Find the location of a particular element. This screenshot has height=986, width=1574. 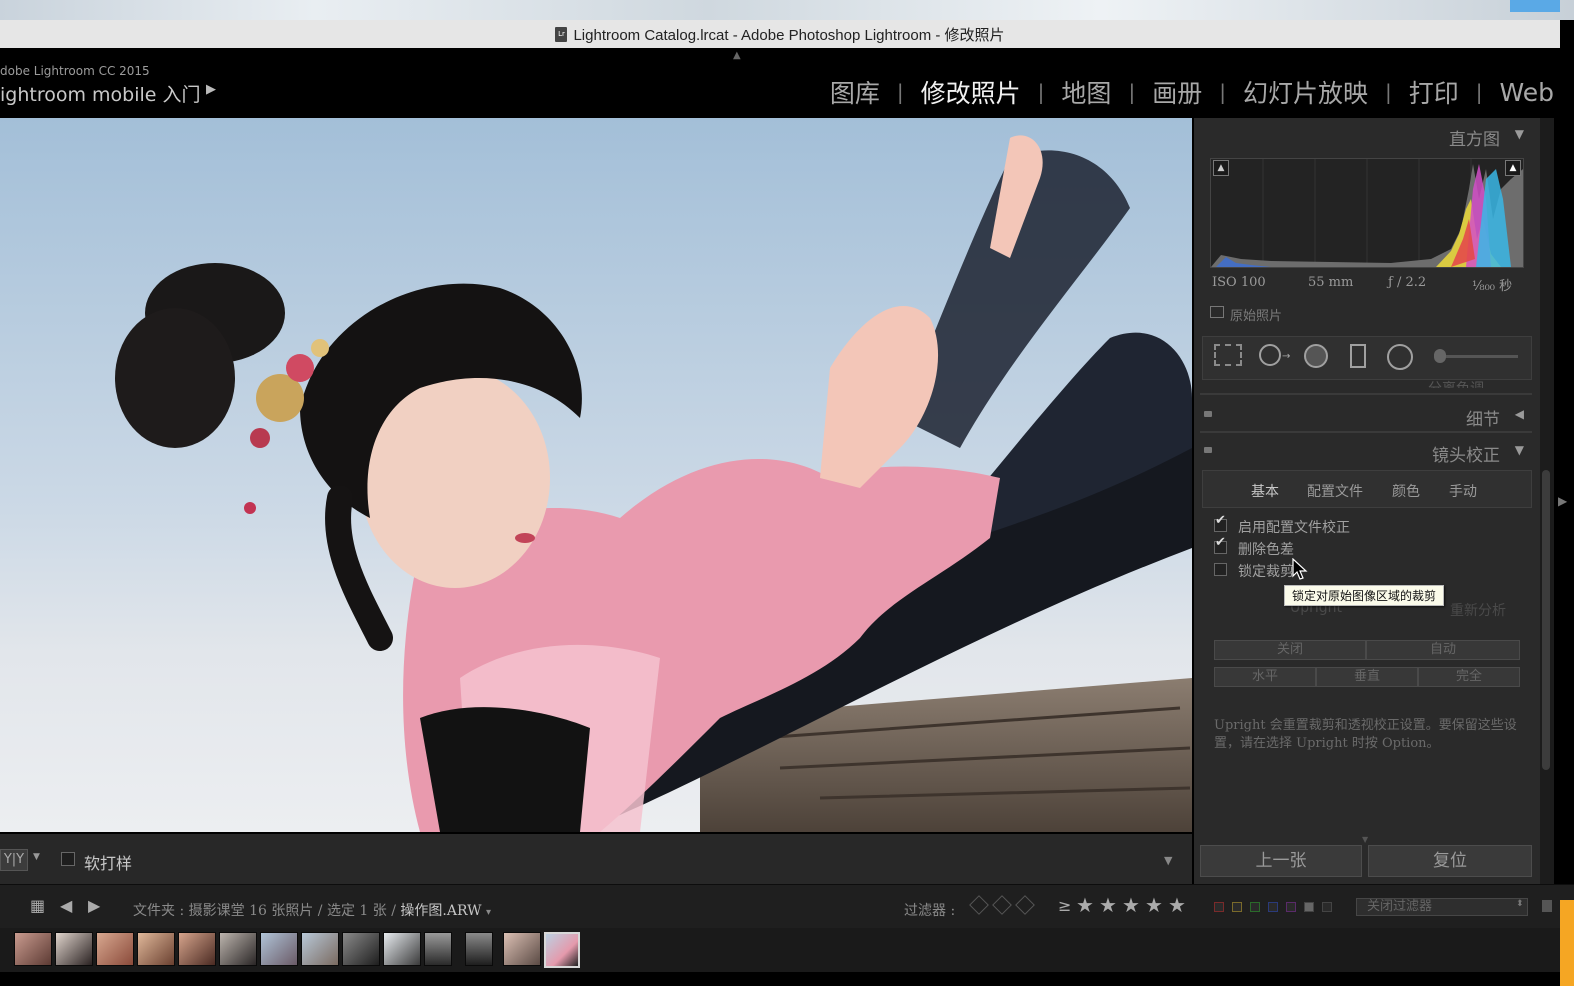

file-menu-arrow-icon: ▾ is located at coordinates (488, 912).